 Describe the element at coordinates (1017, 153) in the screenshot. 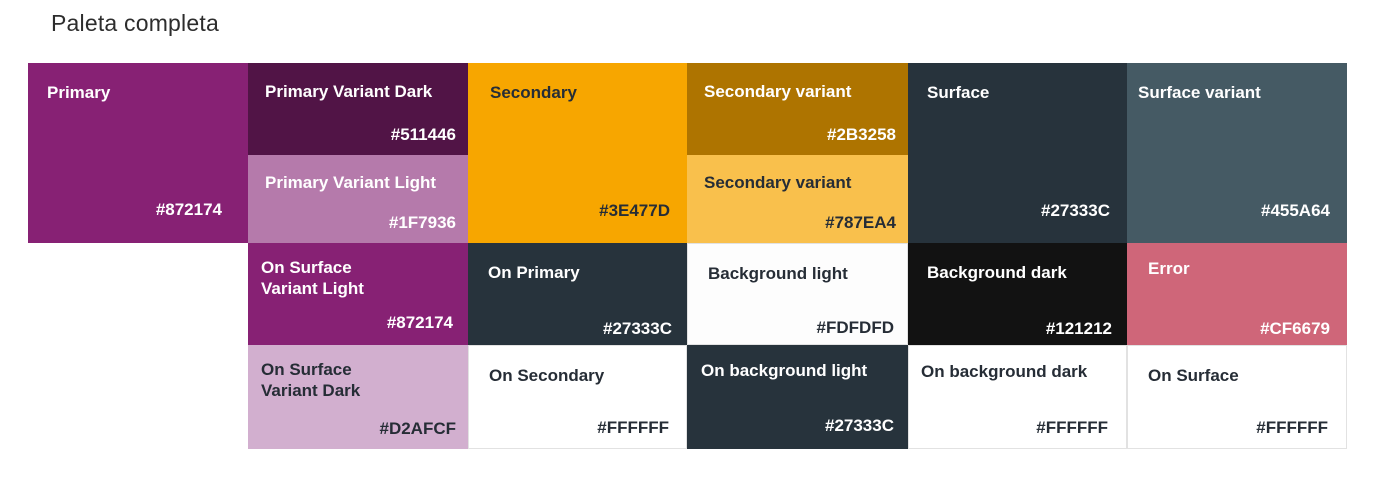

I see `swatch-surface: Surface #27333C` at that location.